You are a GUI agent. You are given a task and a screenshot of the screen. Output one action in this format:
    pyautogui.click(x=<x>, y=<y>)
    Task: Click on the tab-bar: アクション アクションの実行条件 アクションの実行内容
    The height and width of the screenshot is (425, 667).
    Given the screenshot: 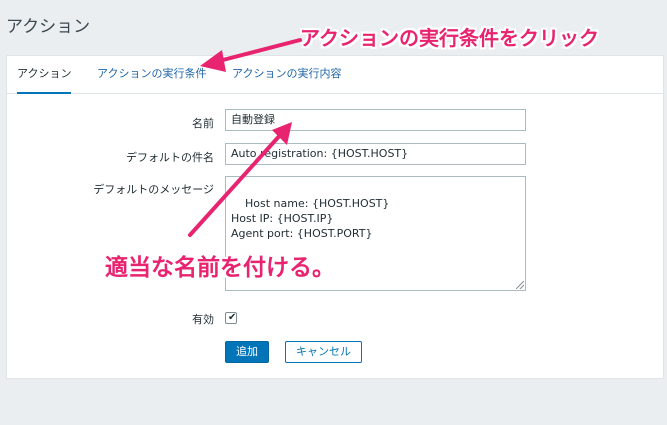 What is the action you would take?
    pyautogui.click(x=335, y=75)
    